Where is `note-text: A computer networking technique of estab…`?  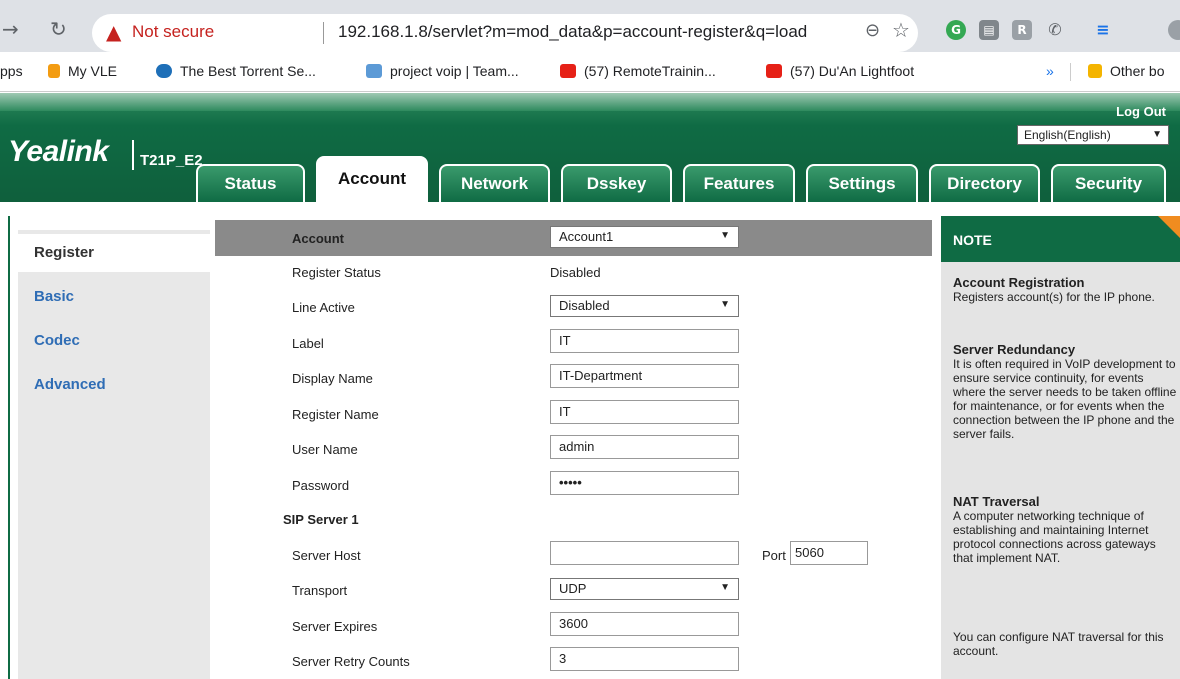
note-text: A computer networking technique of estab… is located at coordinates (1054, 537).